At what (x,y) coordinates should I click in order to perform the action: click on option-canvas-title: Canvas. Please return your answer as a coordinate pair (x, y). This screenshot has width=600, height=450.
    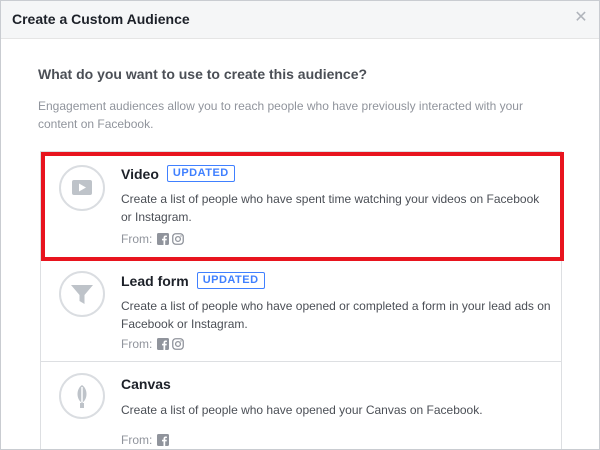
    Looking at the image, I should click on (146, 384).